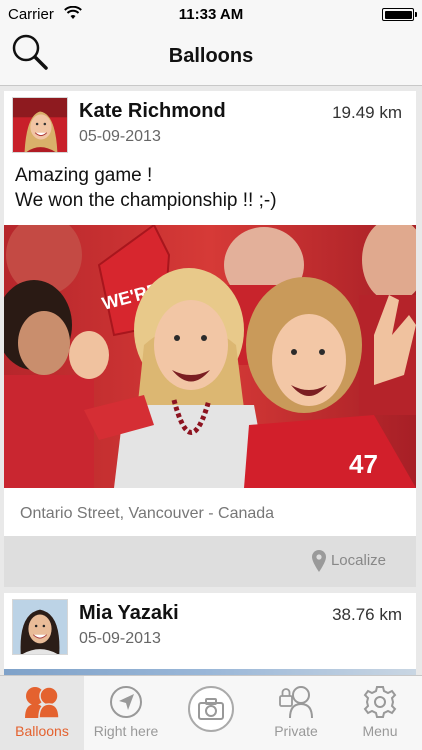 This screenshot has width=422, height=750. Describe the element at coordinates (210, 561) in the screenshot. I see `post-action-bar: Localize` at that location.